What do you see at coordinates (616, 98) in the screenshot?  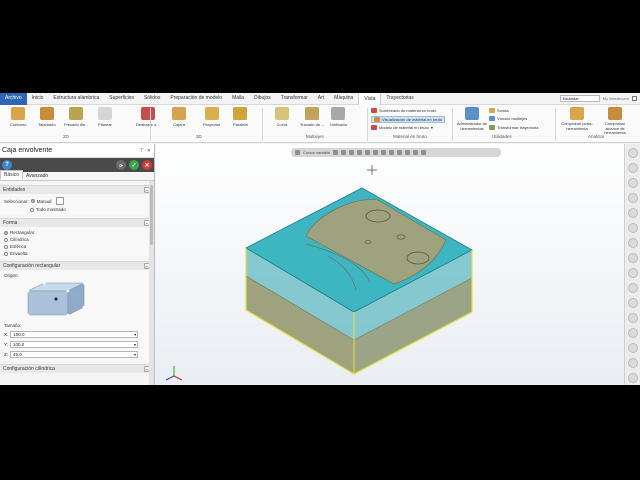 I see `user-label: My Mastercam` at bounding box center [616, 98].